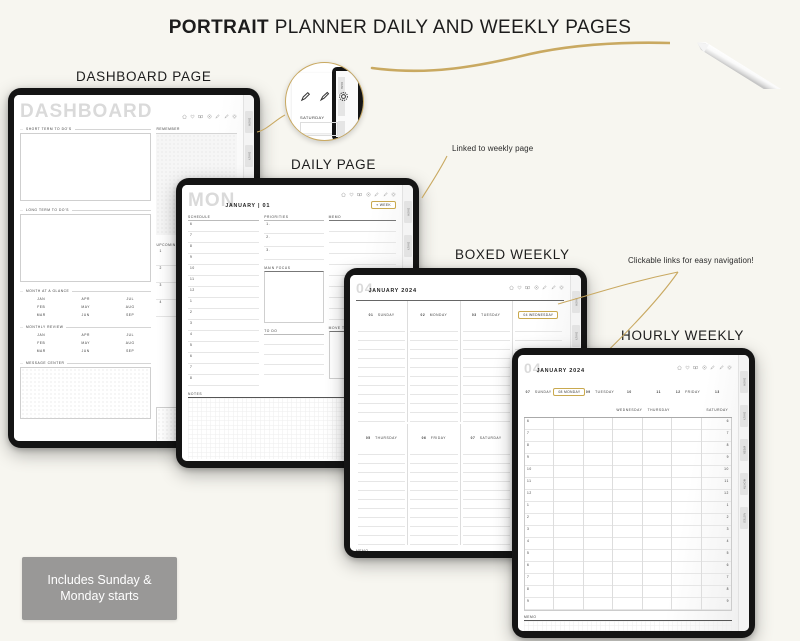 This screenshot has height=641, width=800. Describe the element at coordinates (130, 351) in the screenshot. I see `review-month-cell: SEP` at that location.